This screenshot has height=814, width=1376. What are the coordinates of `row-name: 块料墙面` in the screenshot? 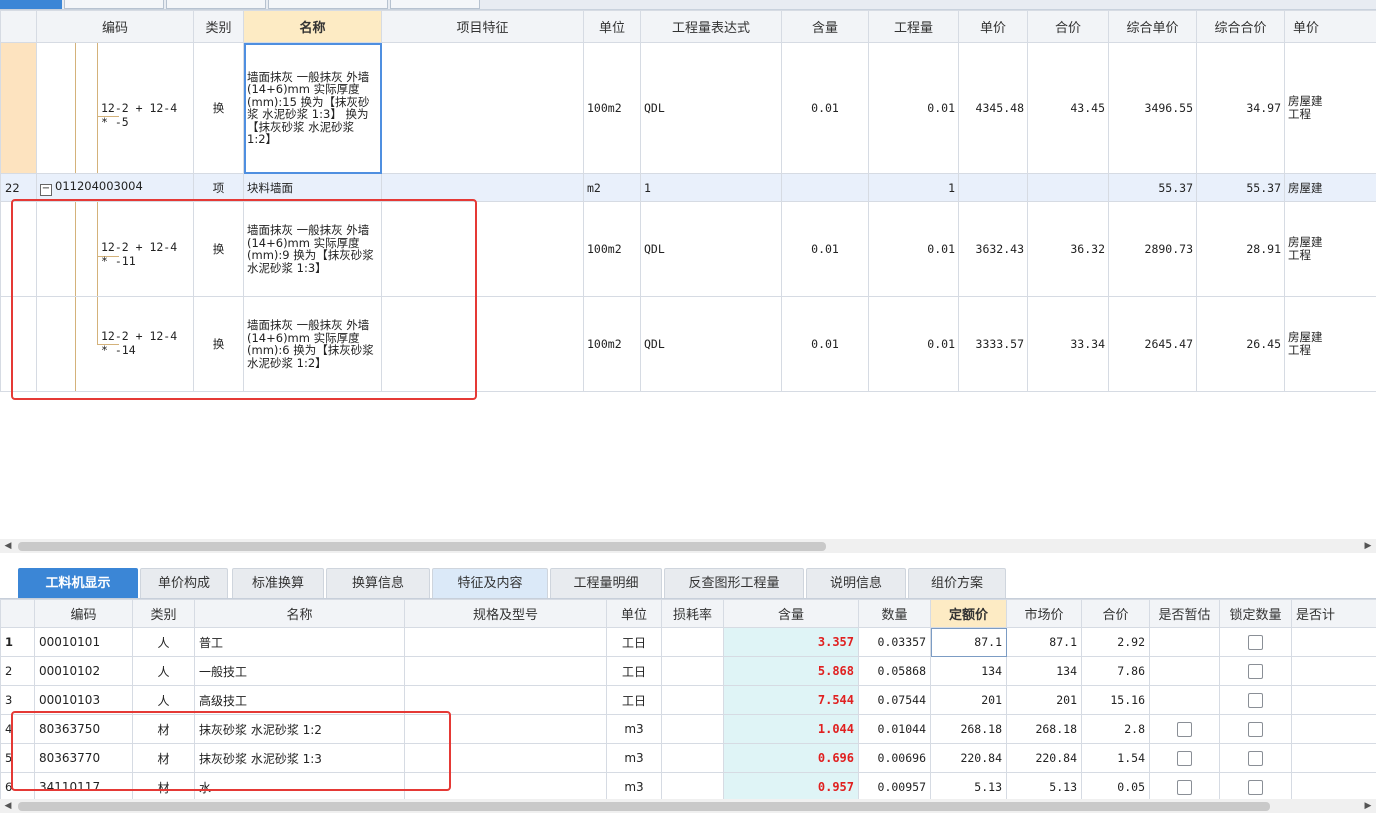 It's located at (312, 187).